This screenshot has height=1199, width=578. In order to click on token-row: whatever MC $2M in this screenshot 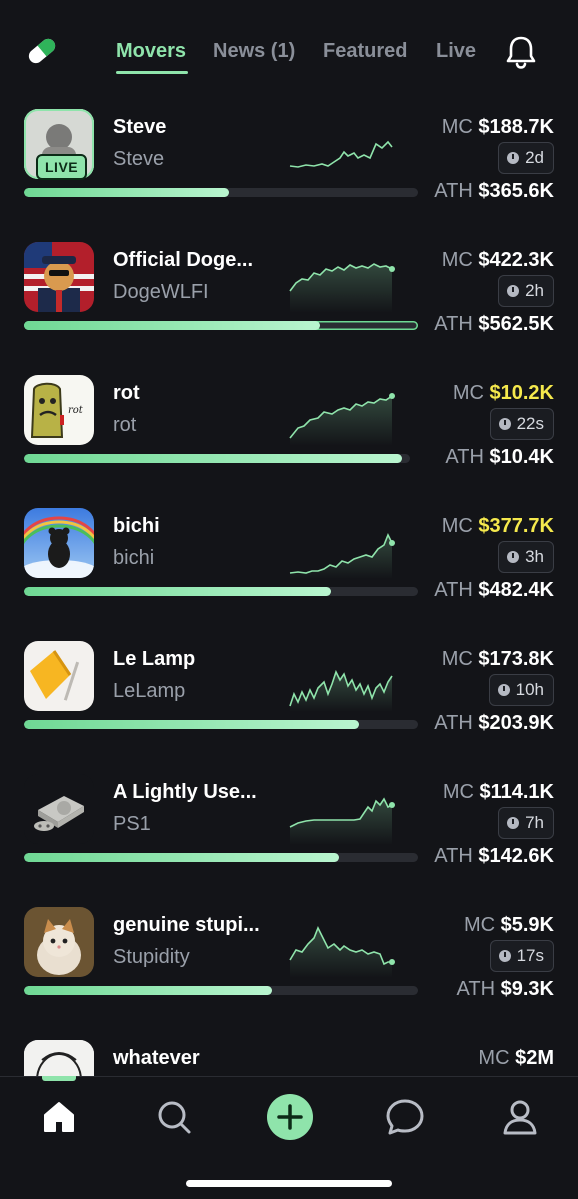, I will do `click(289, 1049)`.